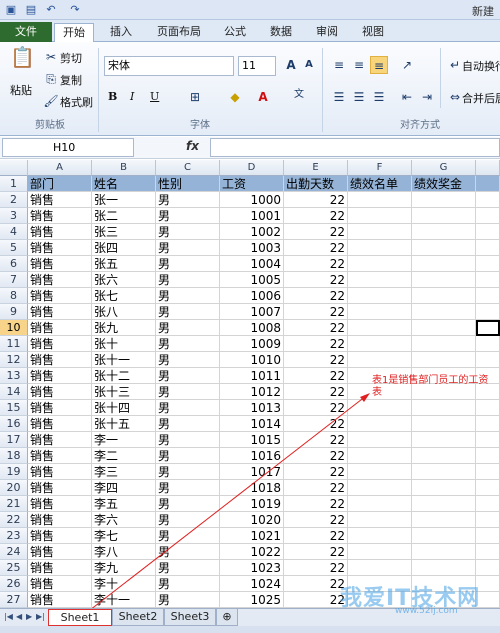 The width and height of the screenshot is (500, 633). I want to click on cell: 1021, so click(252, 536).